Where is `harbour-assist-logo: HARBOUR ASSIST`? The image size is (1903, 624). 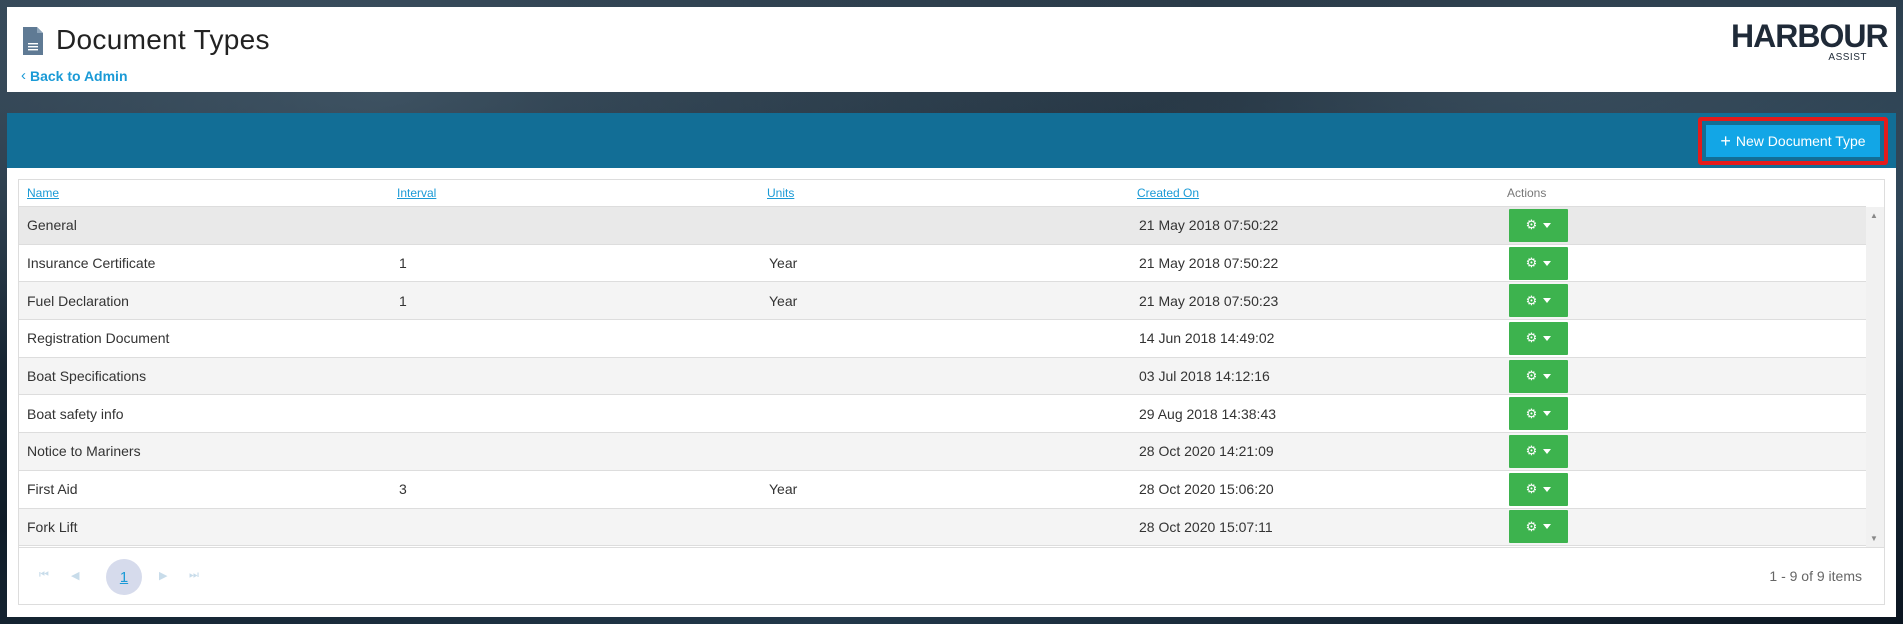 harbour-assist-logo: HARBOUR ASSIST is located at coordinates (1810, 44).